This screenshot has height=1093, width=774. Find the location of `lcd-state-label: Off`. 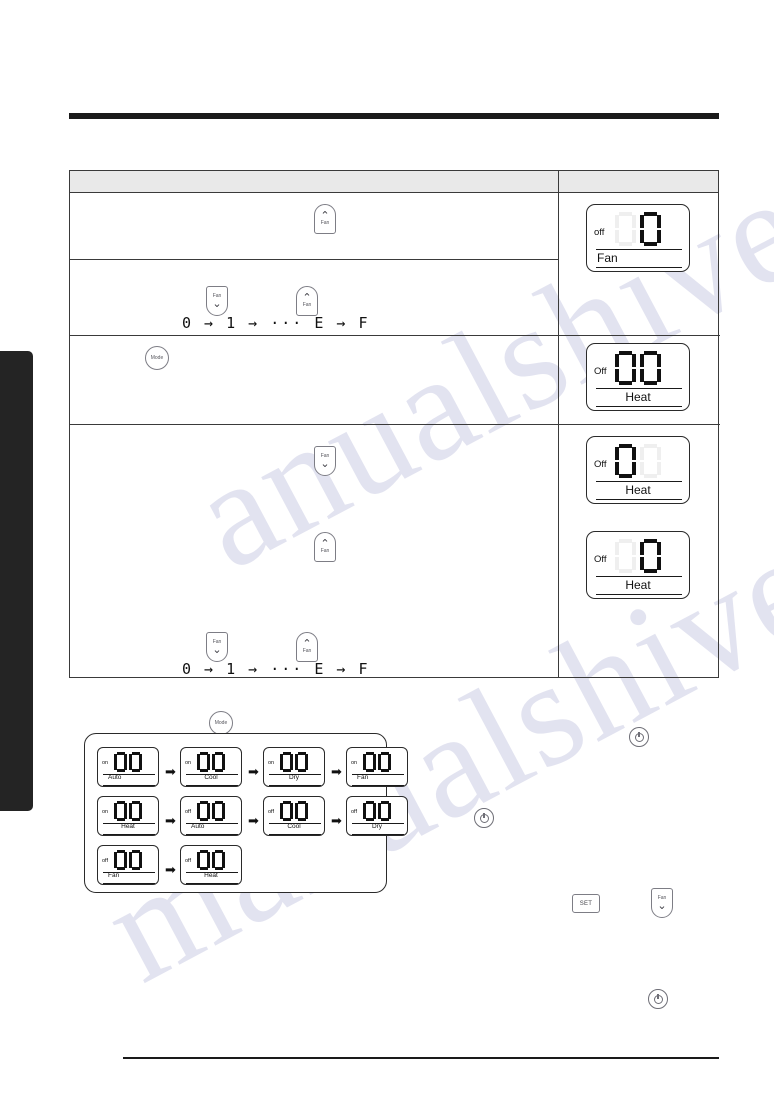

lcd-state-label: Off is located at coordinates (600, 371).